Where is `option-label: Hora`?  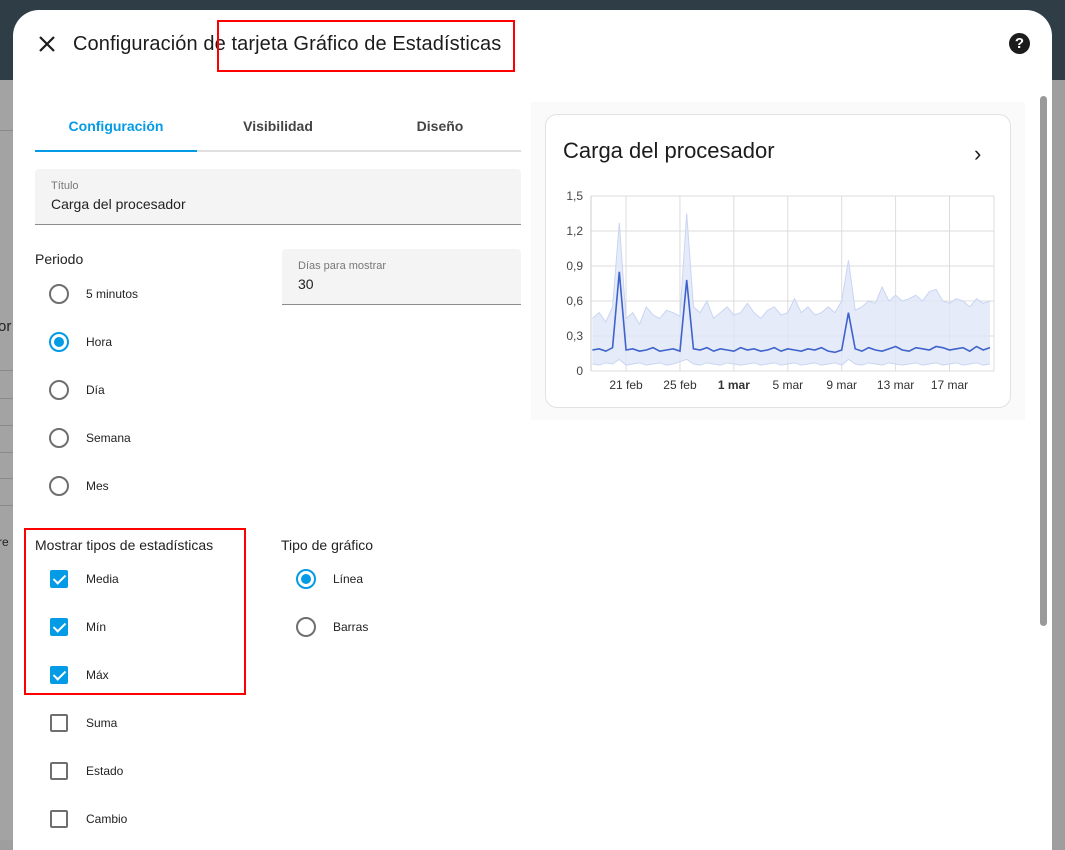
option-label: Hora is located at coordinates (99, 342).